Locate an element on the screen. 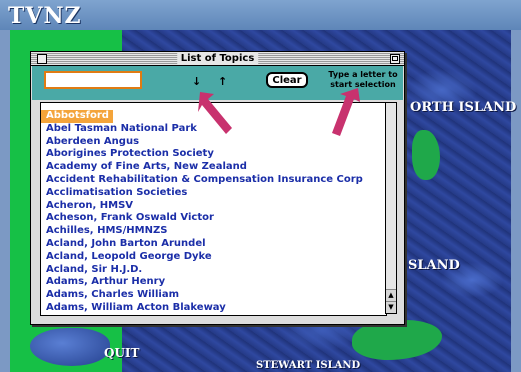 Image resolution: width=521 pixels, height=372 pixels. north-island-label: ORTH ISLAND is located at coordinates (463, 107).